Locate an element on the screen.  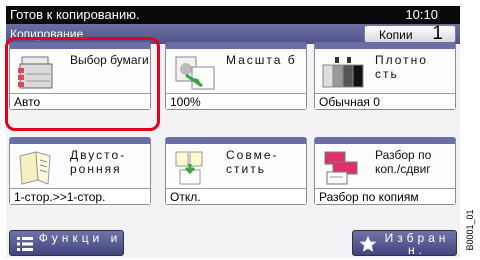
duplex-button: Двусто- ронняя 1-стор.>>1-стор. is located at coordinates (80, 171).